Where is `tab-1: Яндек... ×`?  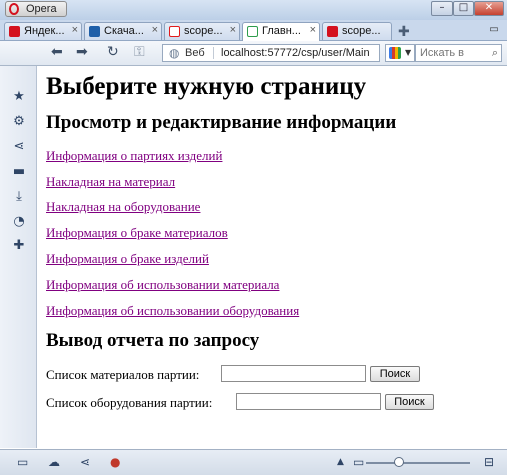
tab-1: Яндек... × is located at coordinates (43, 31).